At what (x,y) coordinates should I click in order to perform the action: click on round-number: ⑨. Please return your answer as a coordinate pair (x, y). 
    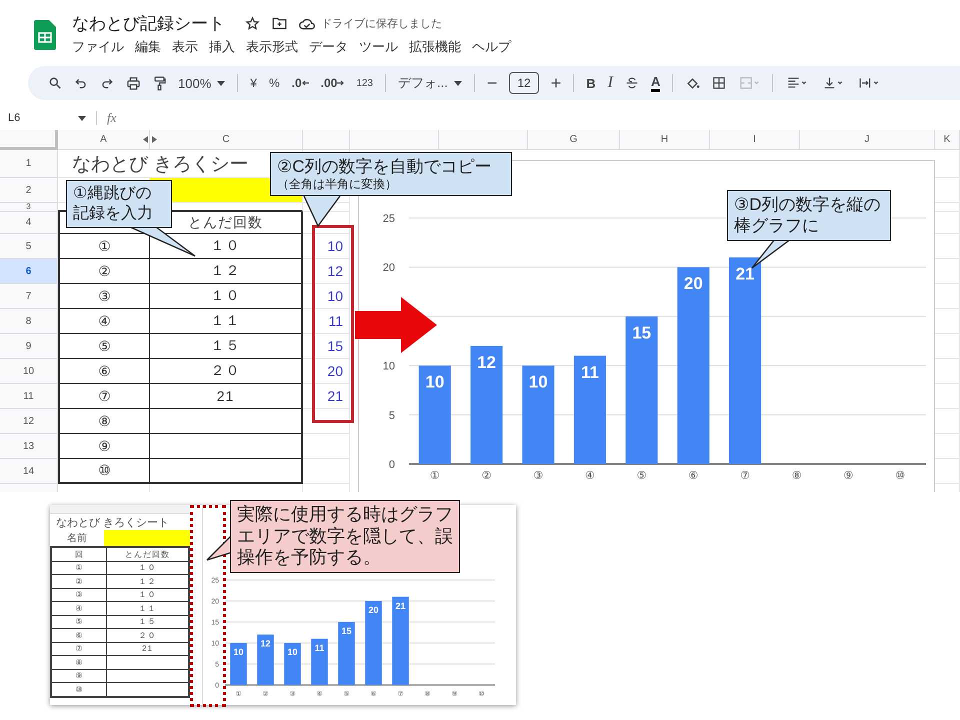
    Looking at the image, I should click on (104, 446).